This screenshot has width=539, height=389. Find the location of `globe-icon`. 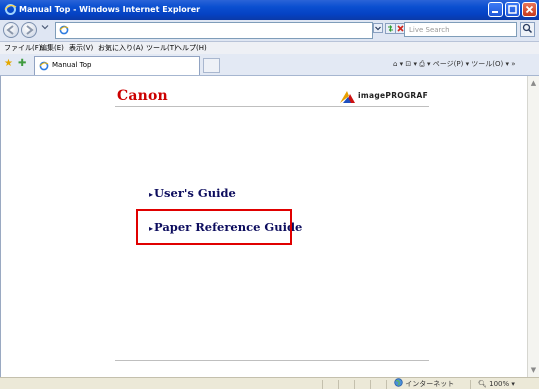

globe-icon is located at coordinates (398, 382).